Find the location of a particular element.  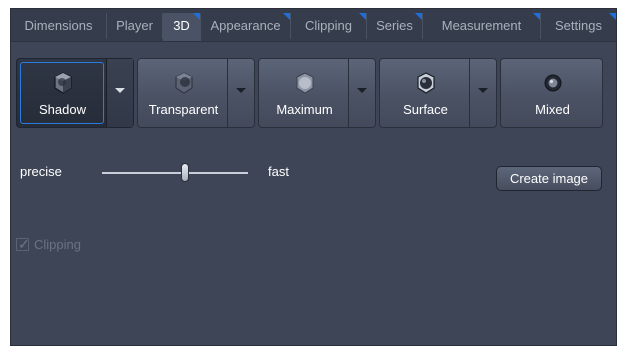

transparent-mode-dropdown is located at coordinates (240, 93).